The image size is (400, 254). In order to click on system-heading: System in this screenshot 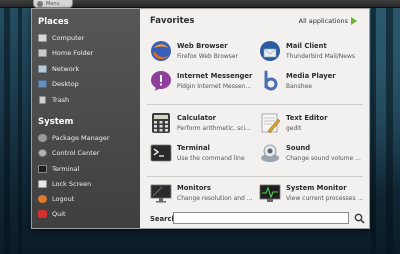, I will do `click(56, 122)`.